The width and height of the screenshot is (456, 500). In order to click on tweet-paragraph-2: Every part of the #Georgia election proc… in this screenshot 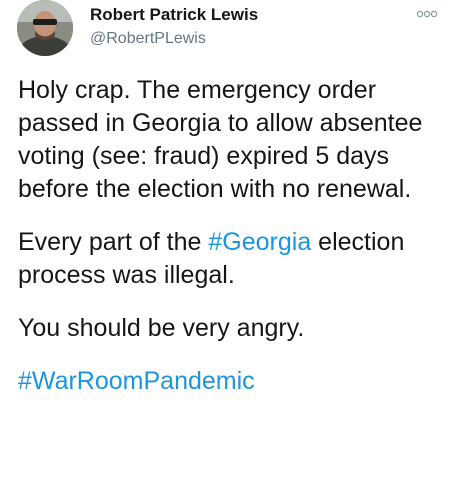, I will do `click(230, 259)`.